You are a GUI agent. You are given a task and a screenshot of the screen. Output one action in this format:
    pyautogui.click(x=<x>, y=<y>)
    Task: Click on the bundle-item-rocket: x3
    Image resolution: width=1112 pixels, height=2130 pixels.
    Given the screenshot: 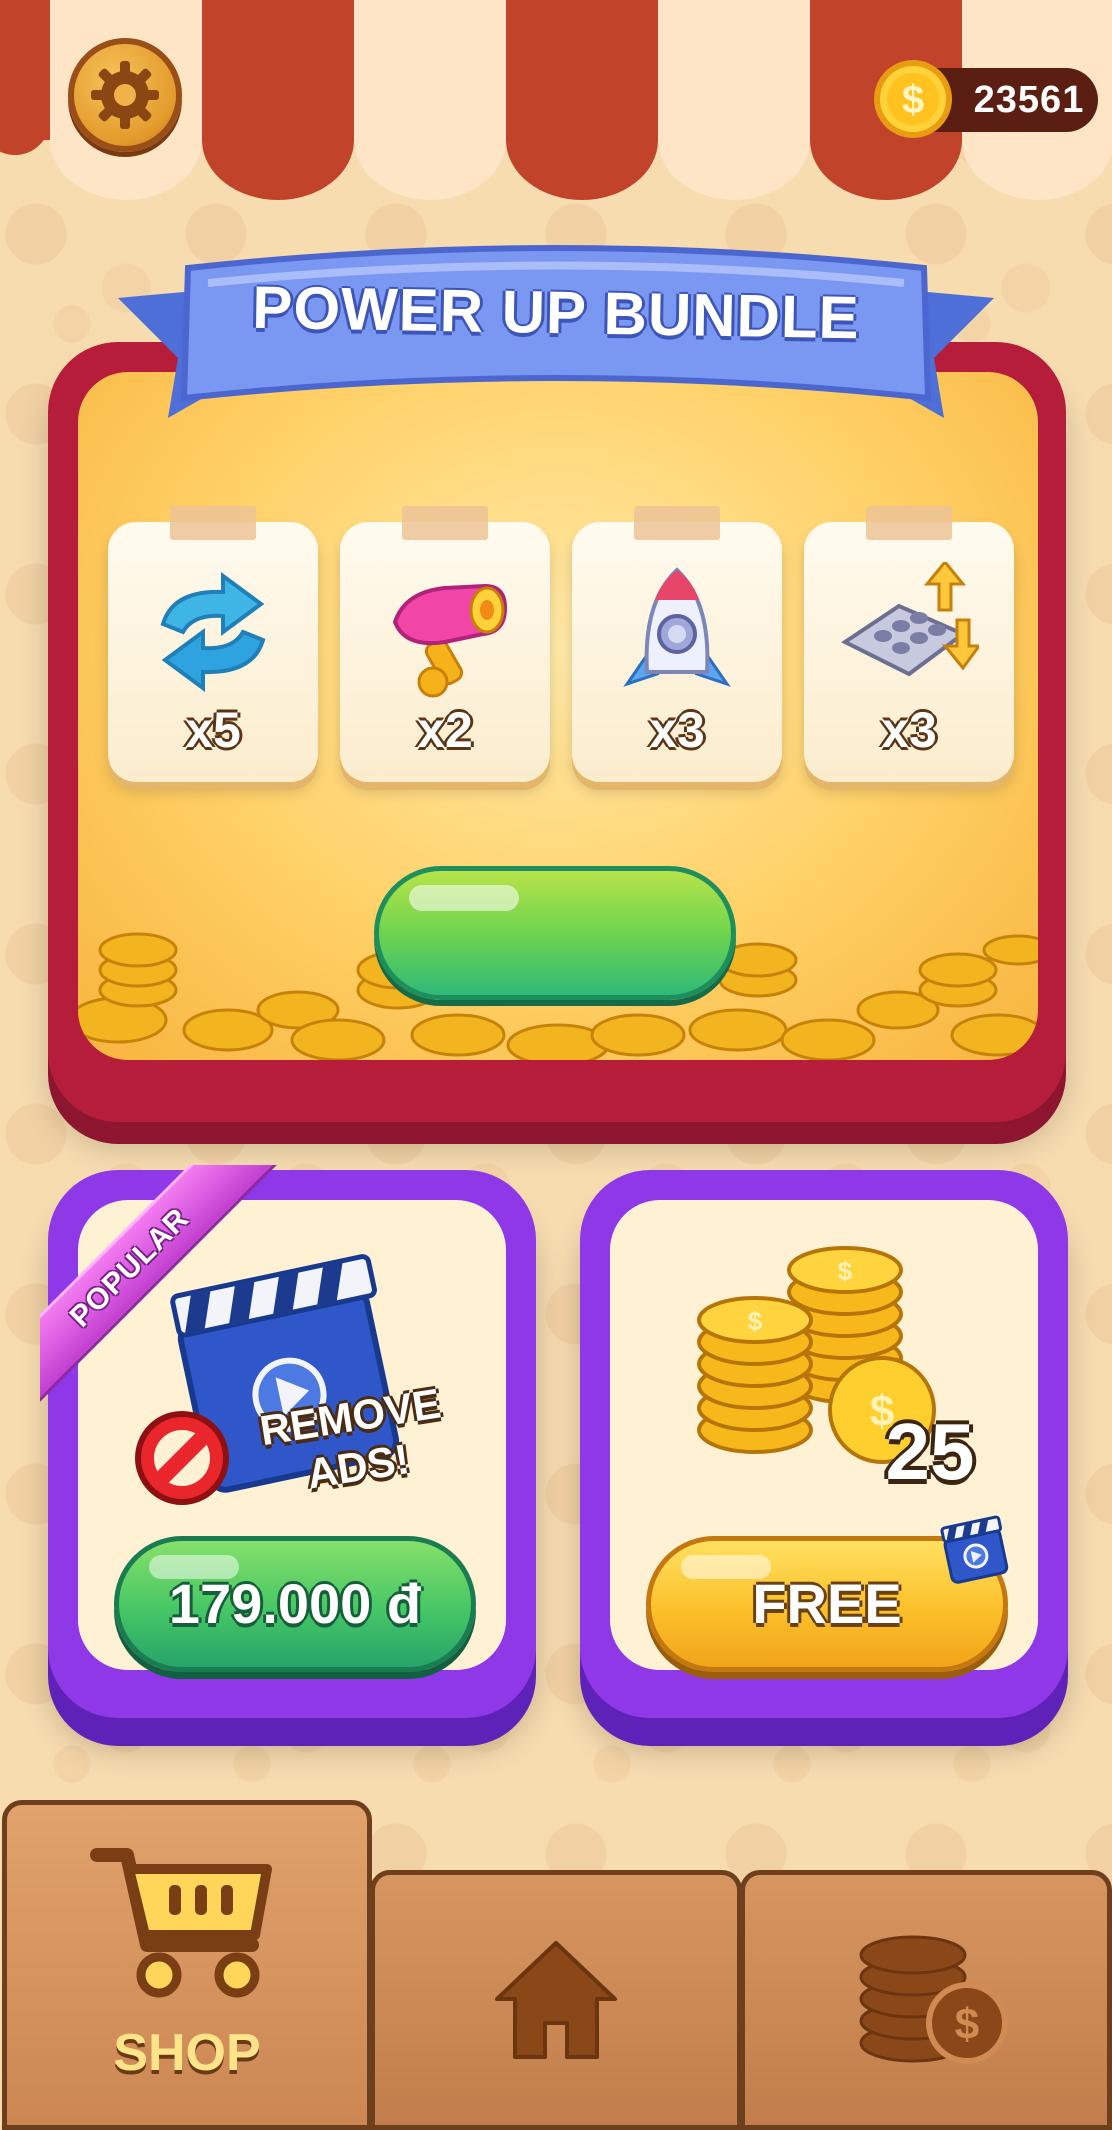 What is the action you would take?
    pyautogui.click(x=677, y=644)
    